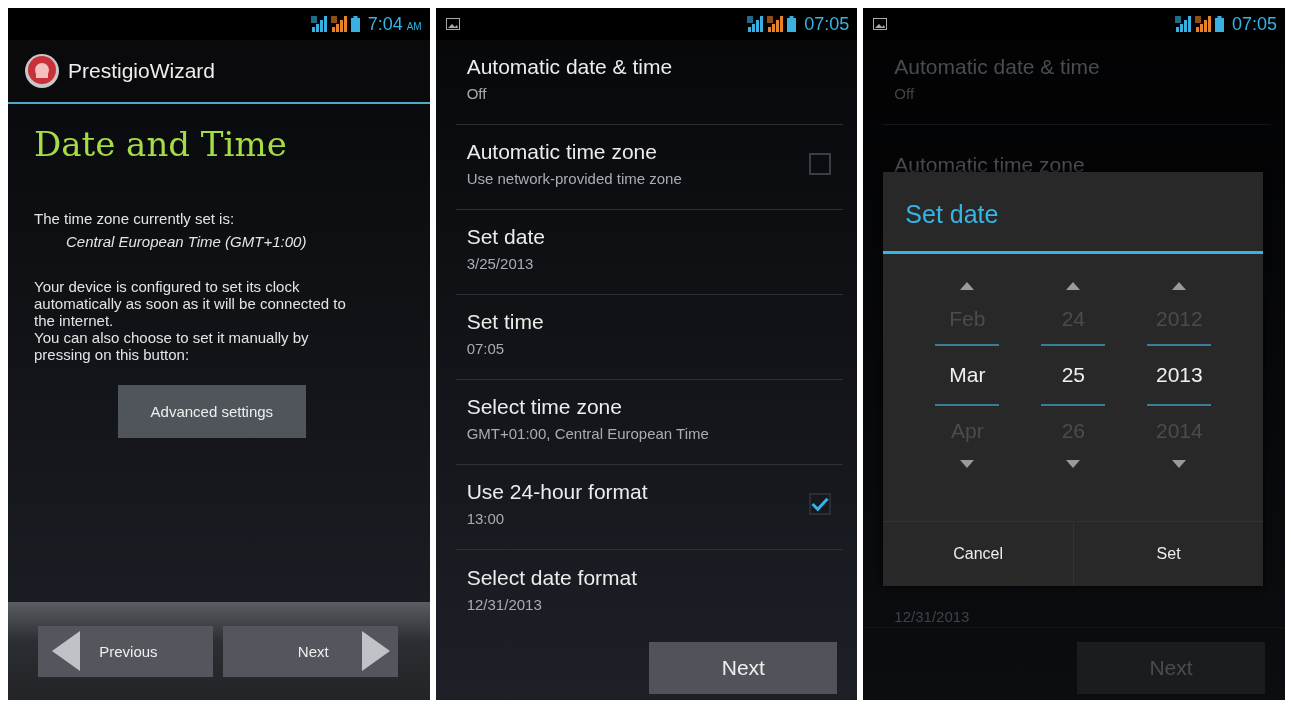  I want to click on setting-summary: 3/25/2013, so click(500, 264).